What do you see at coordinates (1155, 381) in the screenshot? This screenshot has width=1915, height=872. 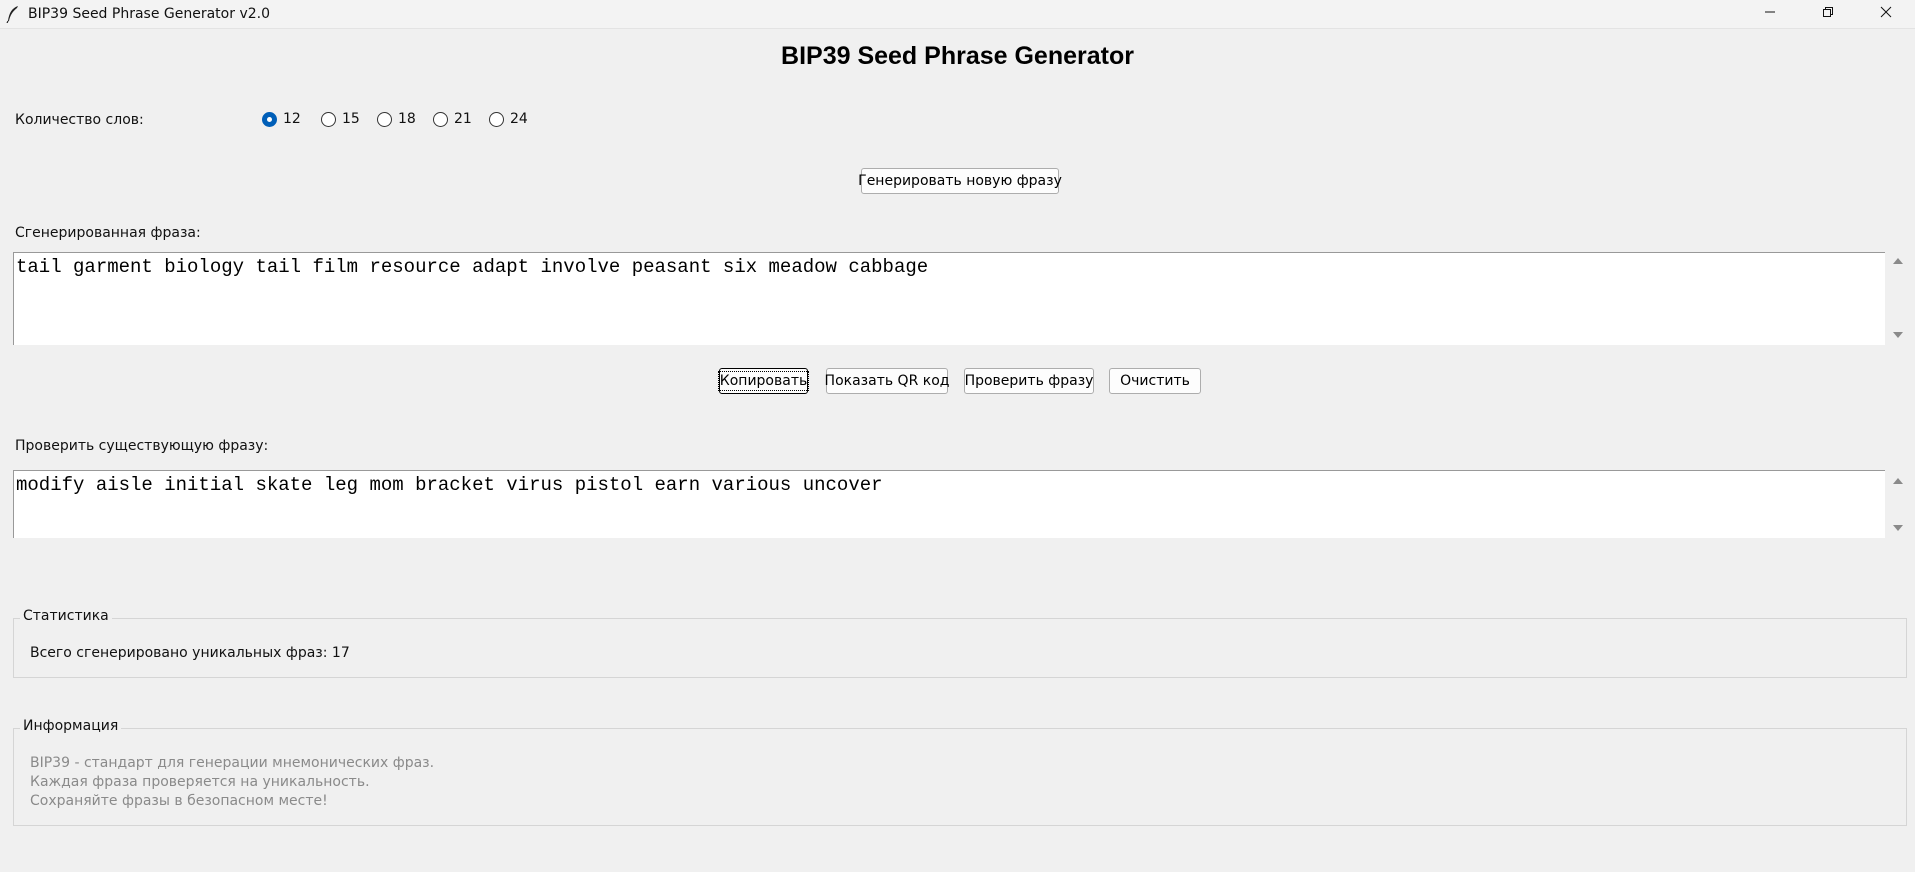 I see `clear-button: Очистить` at bounding box center [1155, 381].